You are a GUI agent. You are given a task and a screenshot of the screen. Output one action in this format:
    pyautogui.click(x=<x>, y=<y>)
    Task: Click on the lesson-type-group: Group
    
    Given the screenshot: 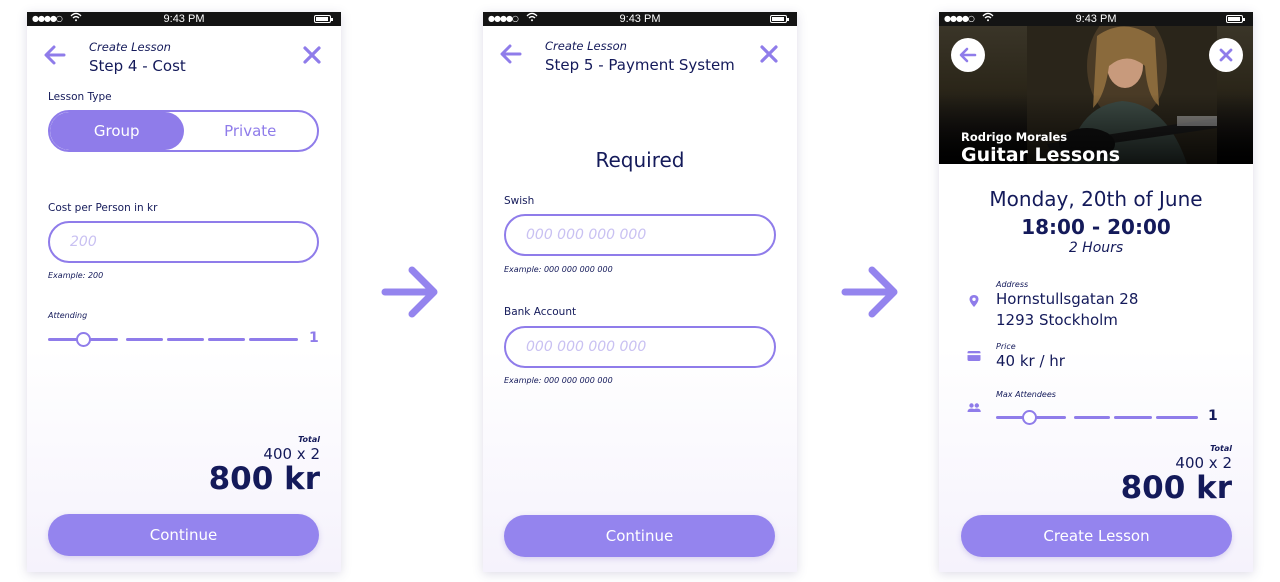 What is the action you would take?
    pyautogui.click(x=117, y=131)
    